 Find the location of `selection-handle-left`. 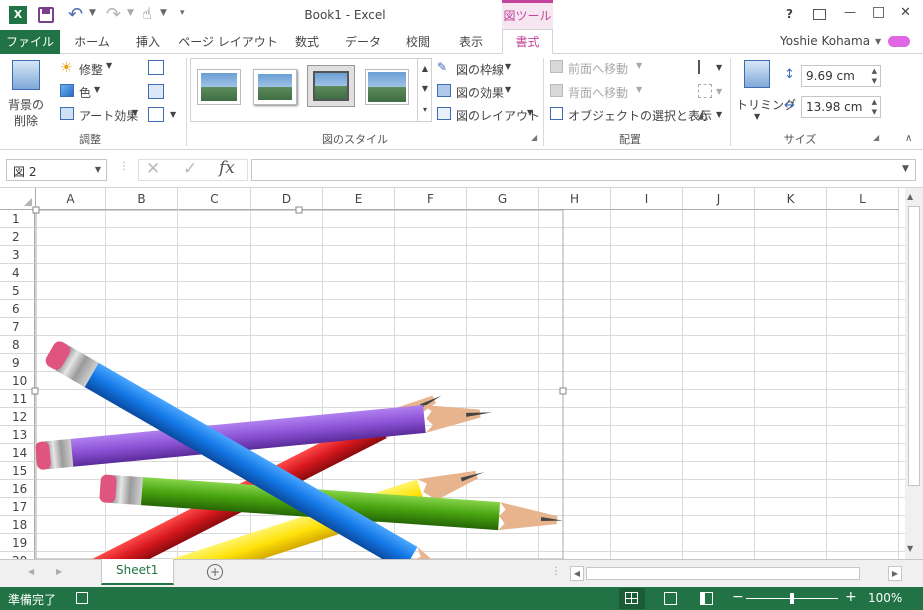

selection-handle-left is located at coordinates (35, 391).